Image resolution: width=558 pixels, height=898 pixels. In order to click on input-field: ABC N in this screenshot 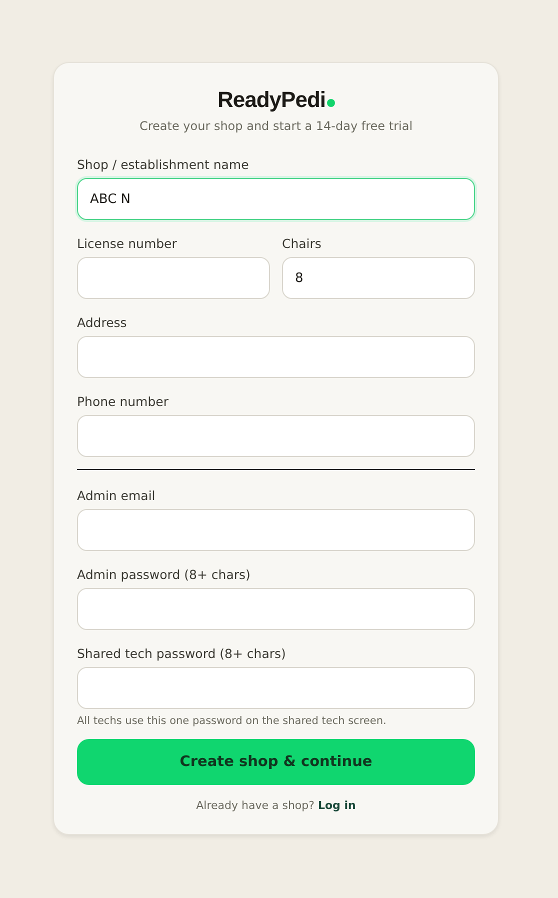, I will do `click(276, 199)`.